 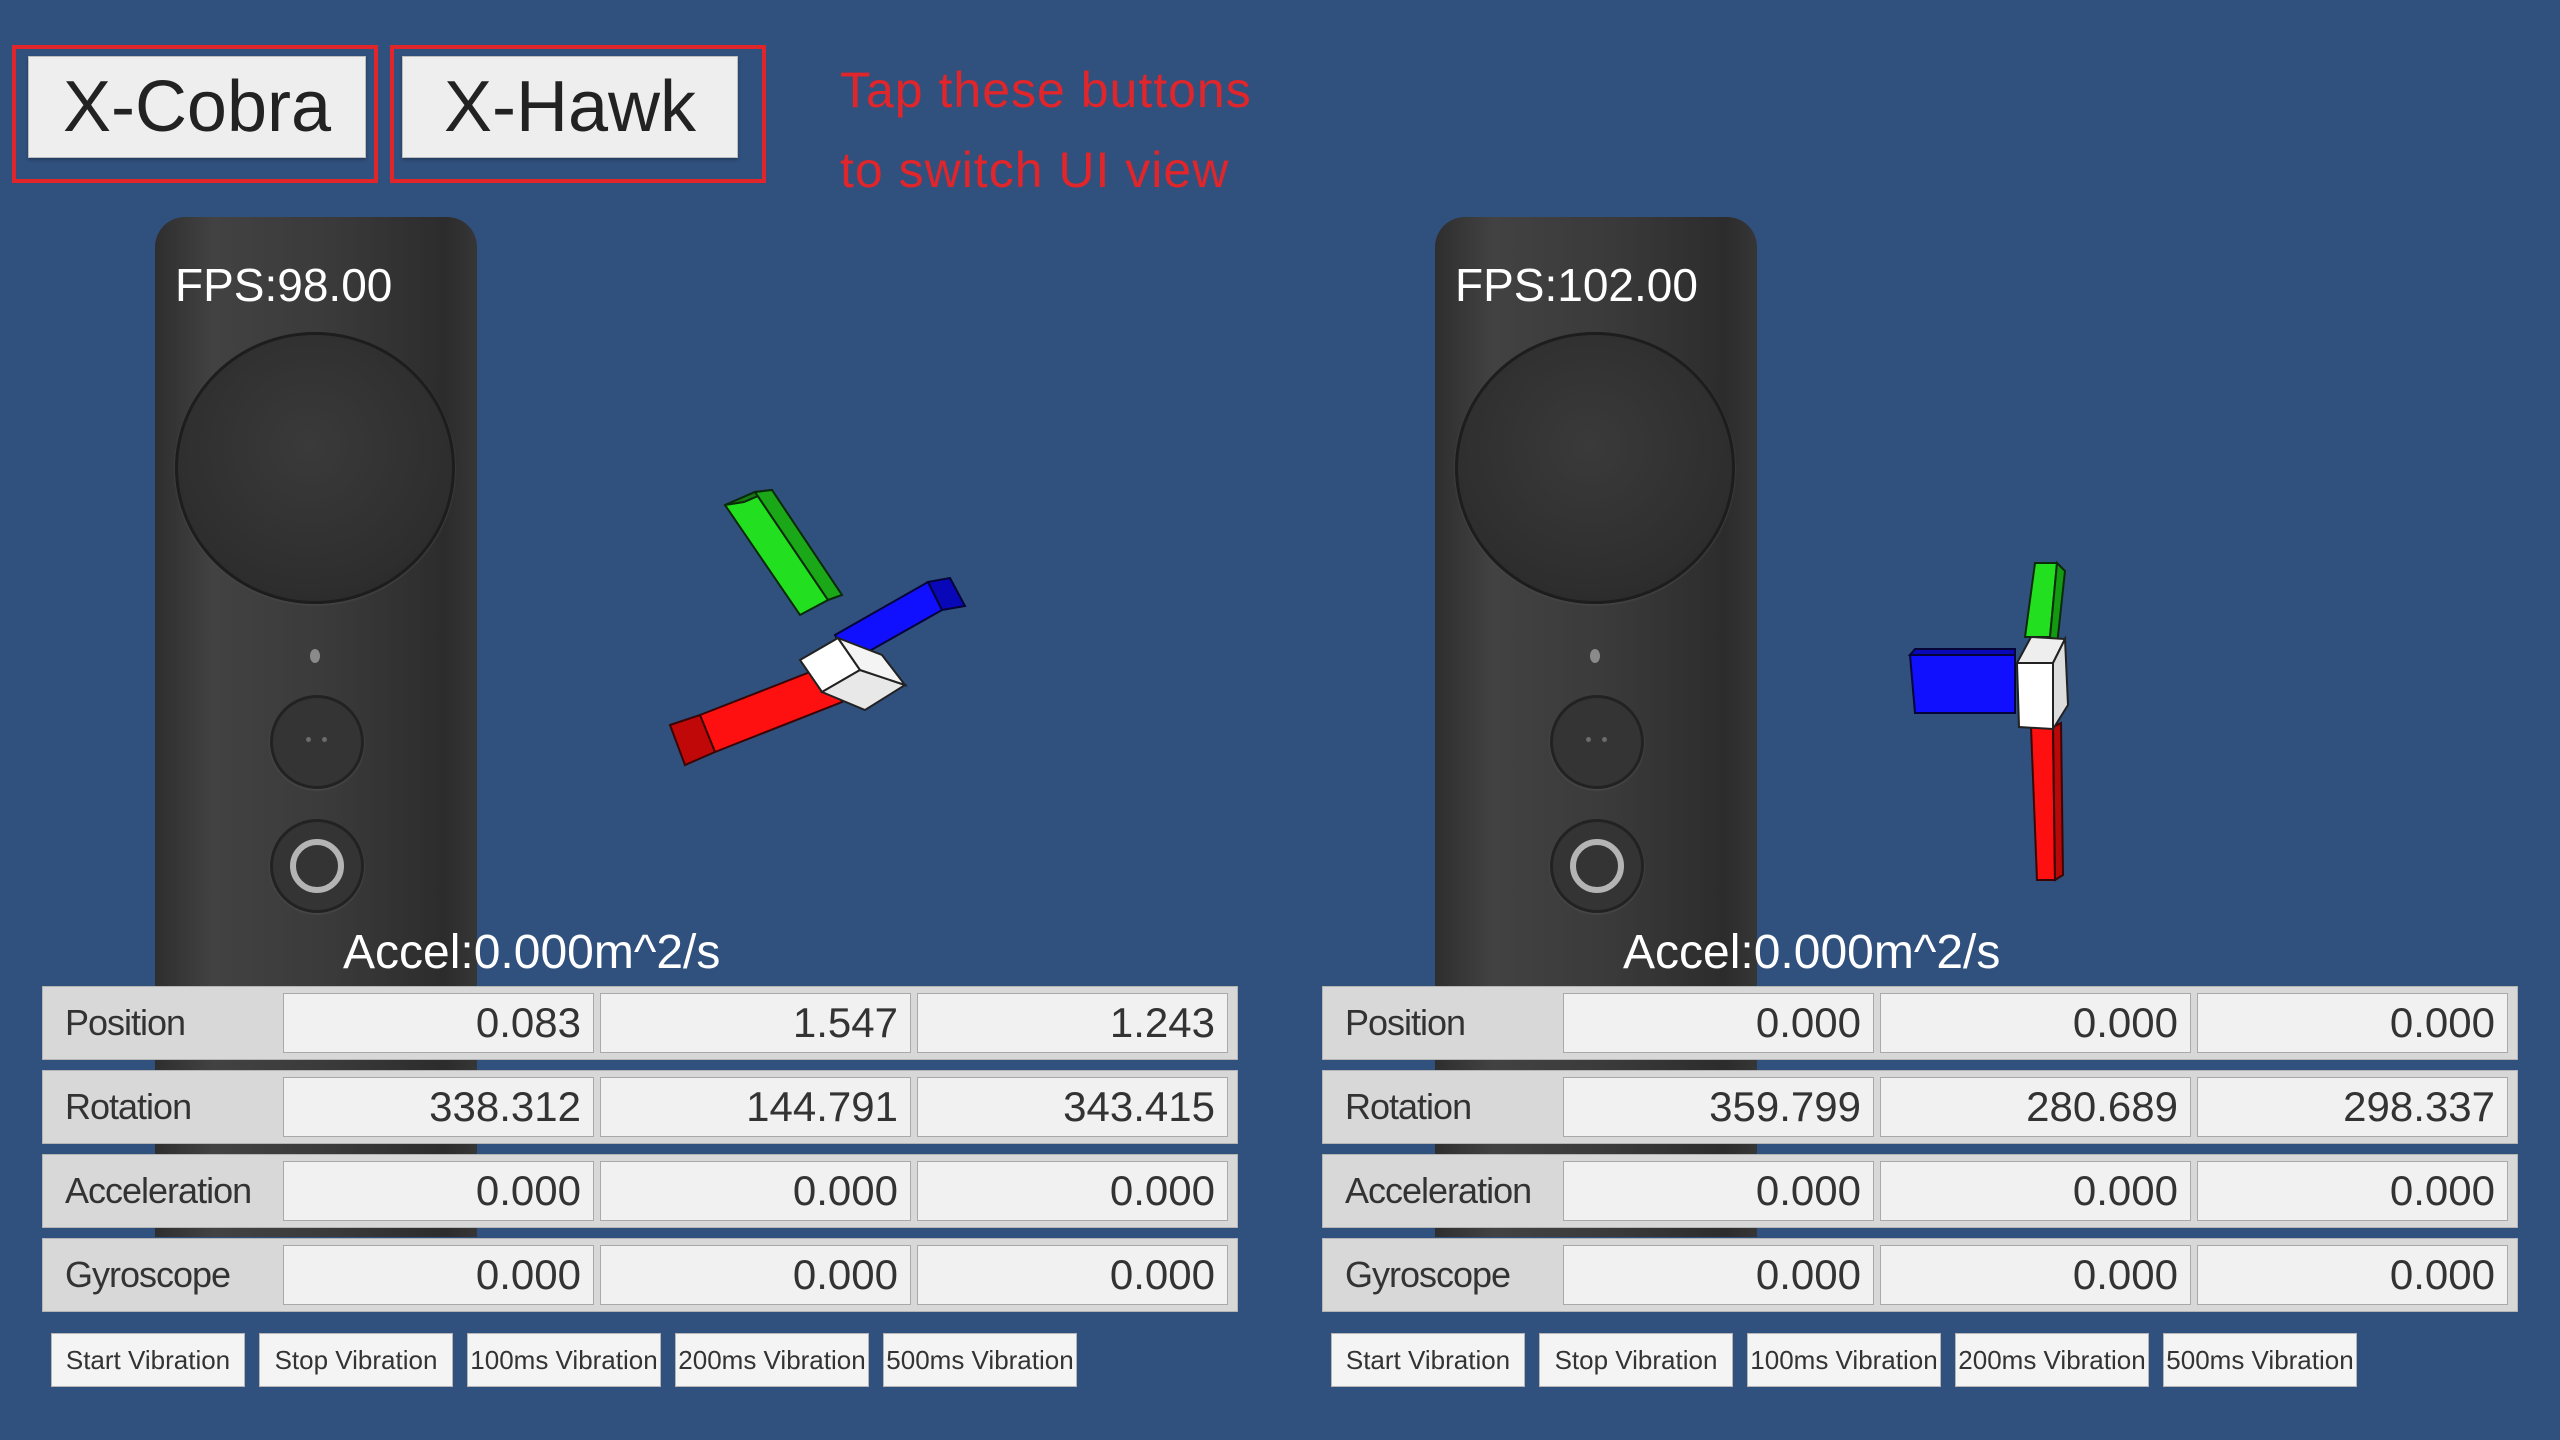 I want to click on rotation-row: Rotation 359.799 280.689 298.337, so click(x=1920, y=1107).